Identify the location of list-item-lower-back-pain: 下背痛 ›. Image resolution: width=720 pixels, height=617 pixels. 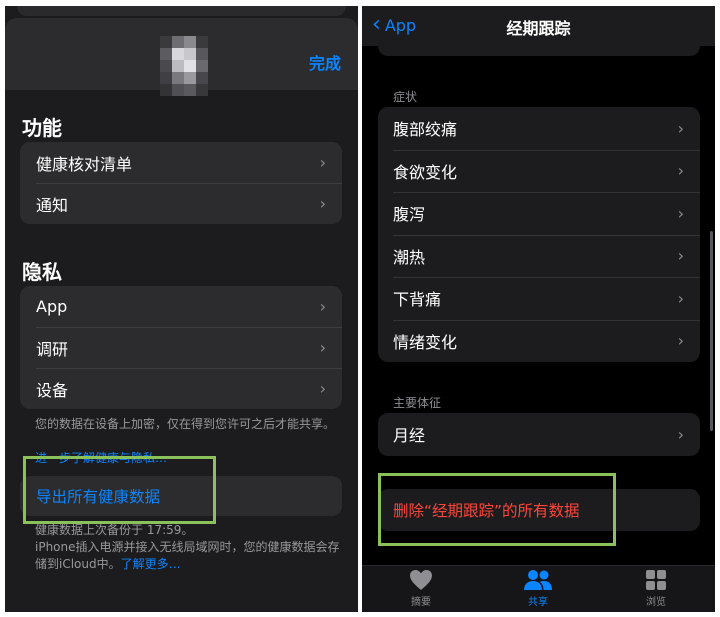
(539, 298).